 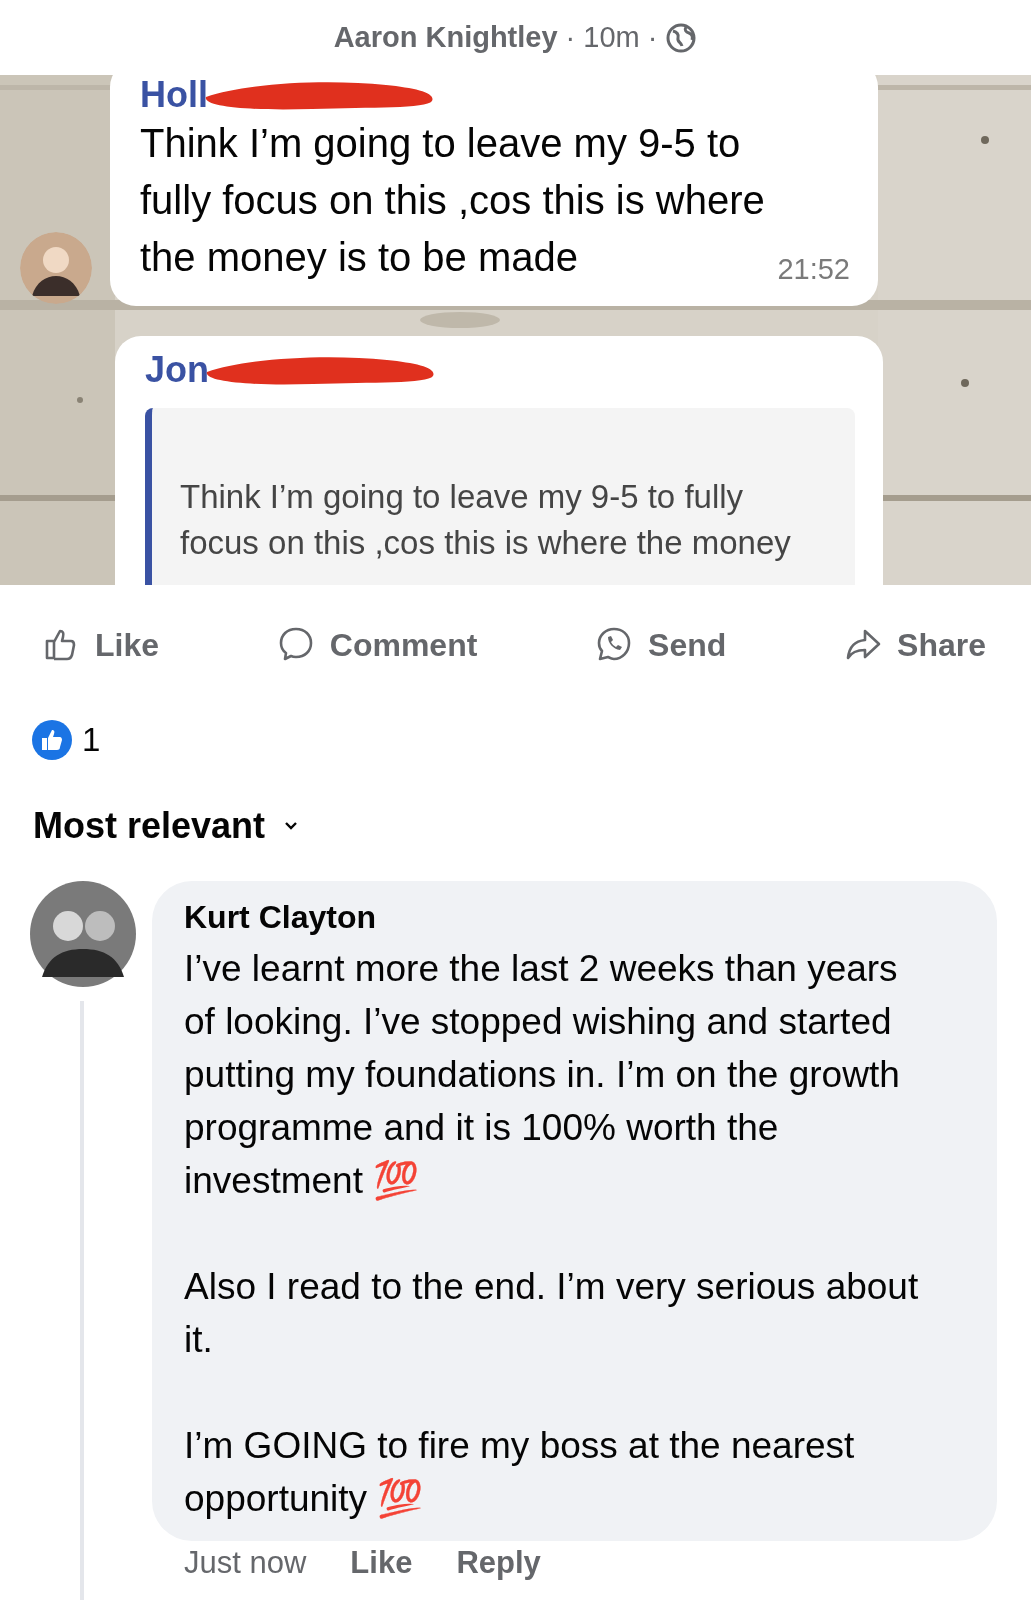 What do you see at coordinates (177, 370) in the screenshot?
I see `sender-name: Jon` at bounding box center [177, 370].